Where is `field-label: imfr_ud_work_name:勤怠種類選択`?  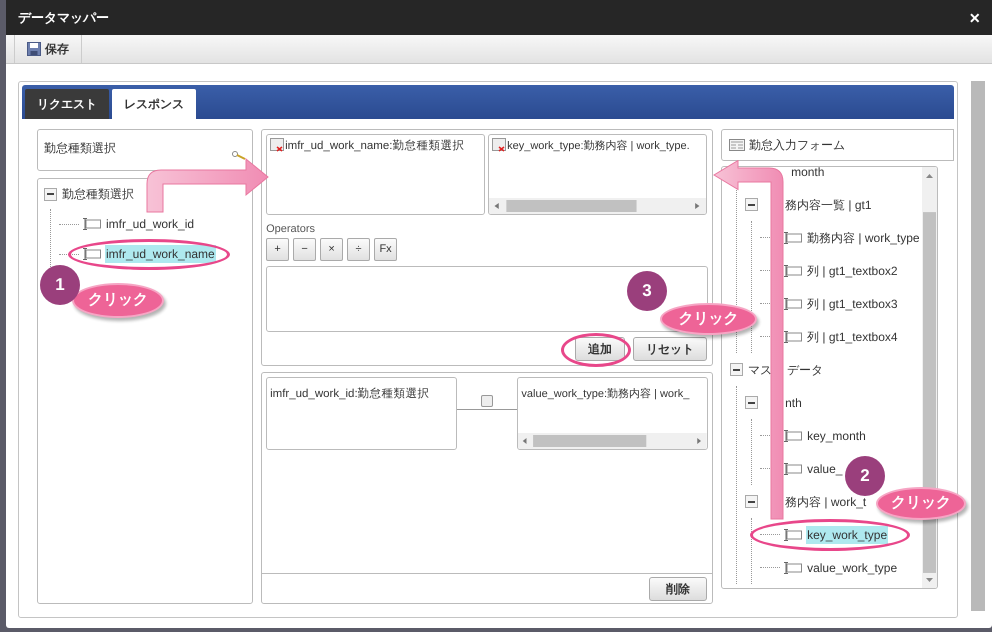 field-label: imfr_ud_work_name:勤怠種類選択 is located at coordinates (374, 146).